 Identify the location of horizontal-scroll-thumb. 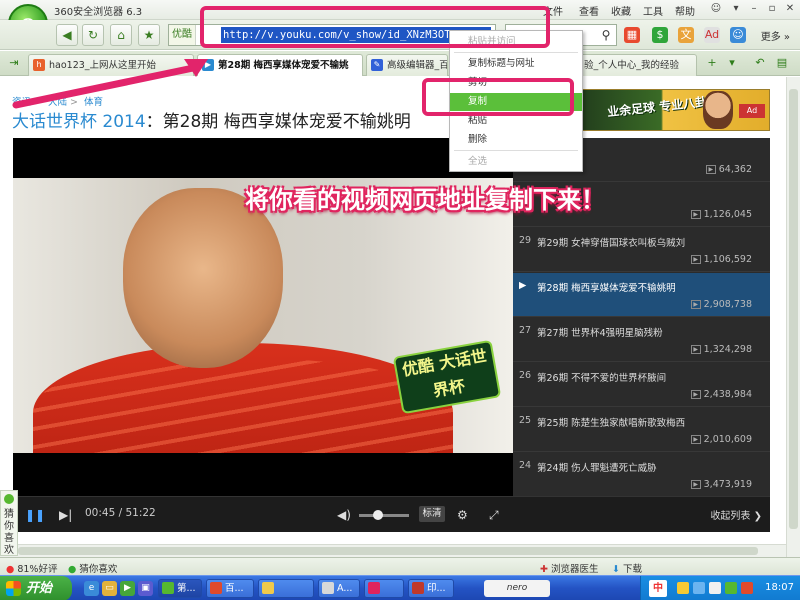
(388, 551).